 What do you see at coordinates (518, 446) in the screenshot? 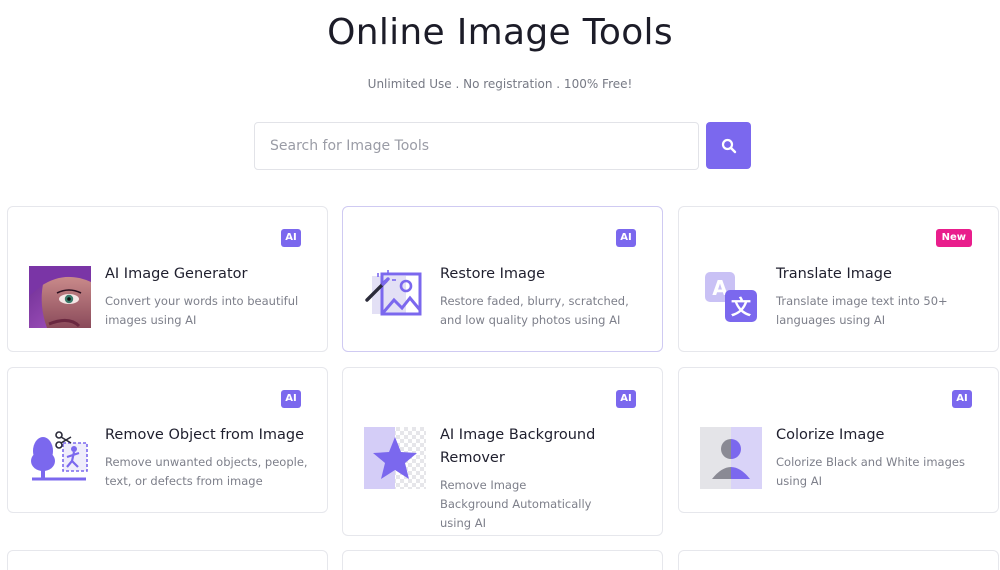
I see `tool-title: AI Image Background Remover` at bounding box center [518, 446].